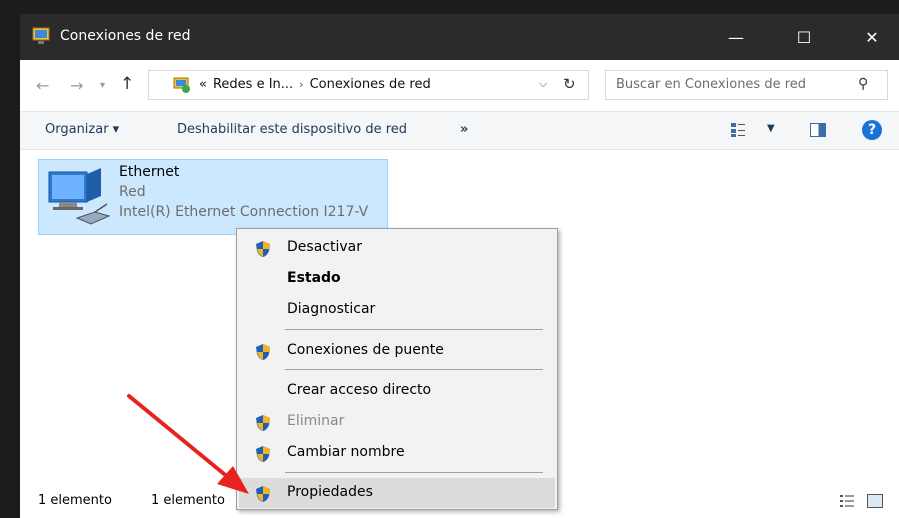  What do you see at coordinates (365, 350) in the screenshot?
I see `menu-item-label: Conexiones de puente` at bounding box center [365, 350].